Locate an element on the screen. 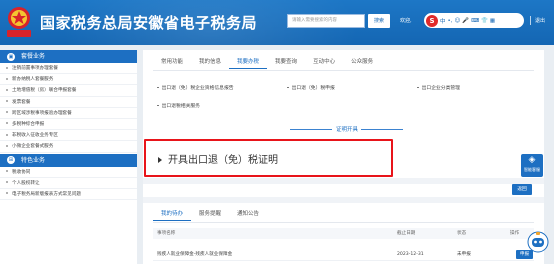 This screenshot has width=554, height=264. tab-query: 我要查询 is located at coordinates (286, 62).